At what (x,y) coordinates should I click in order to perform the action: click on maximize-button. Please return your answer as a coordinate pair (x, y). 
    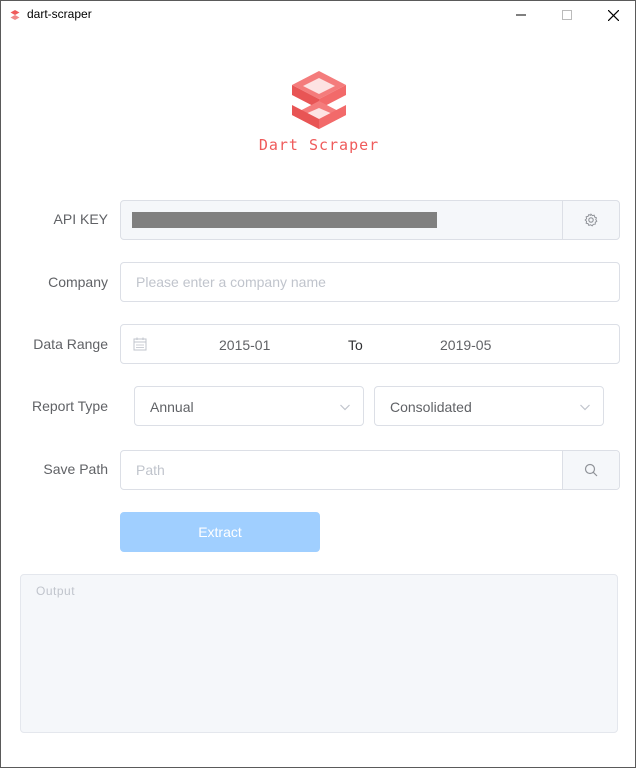
    Looking at the image, I should click on (567, 15).